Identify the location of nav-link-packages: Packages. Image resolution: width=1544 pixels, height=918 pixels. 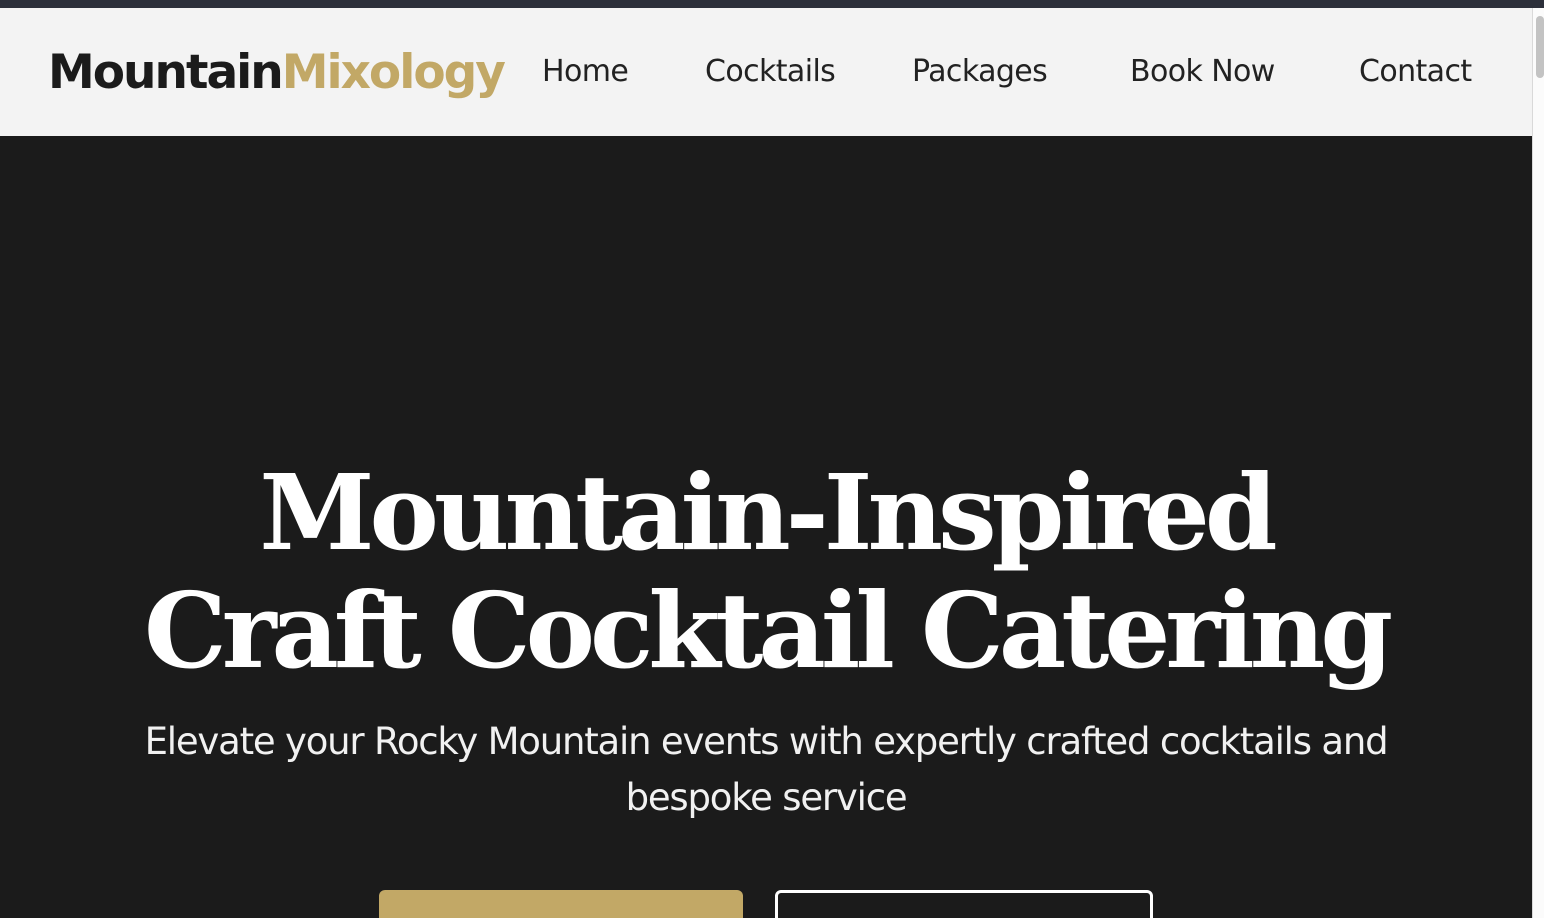
(980, 72).